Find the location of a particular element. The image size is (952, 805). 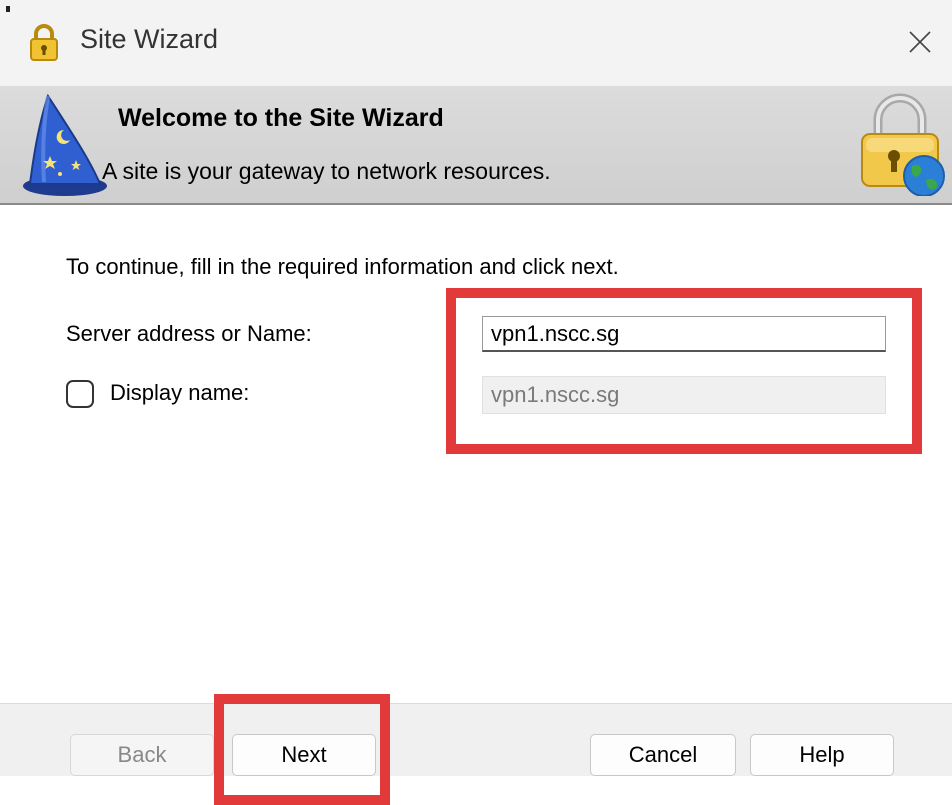

help-button: Help is located at coordinates (822, 755).